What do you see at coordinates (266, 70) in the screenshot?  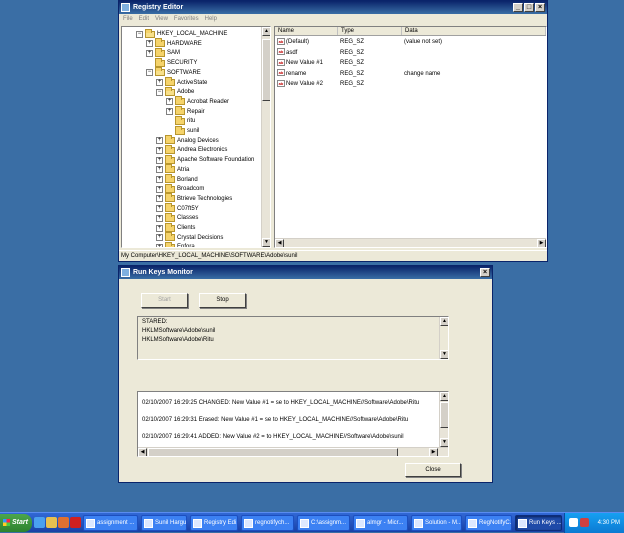 I see `tree-scroll-thumb` at bounding box center [266, 70].